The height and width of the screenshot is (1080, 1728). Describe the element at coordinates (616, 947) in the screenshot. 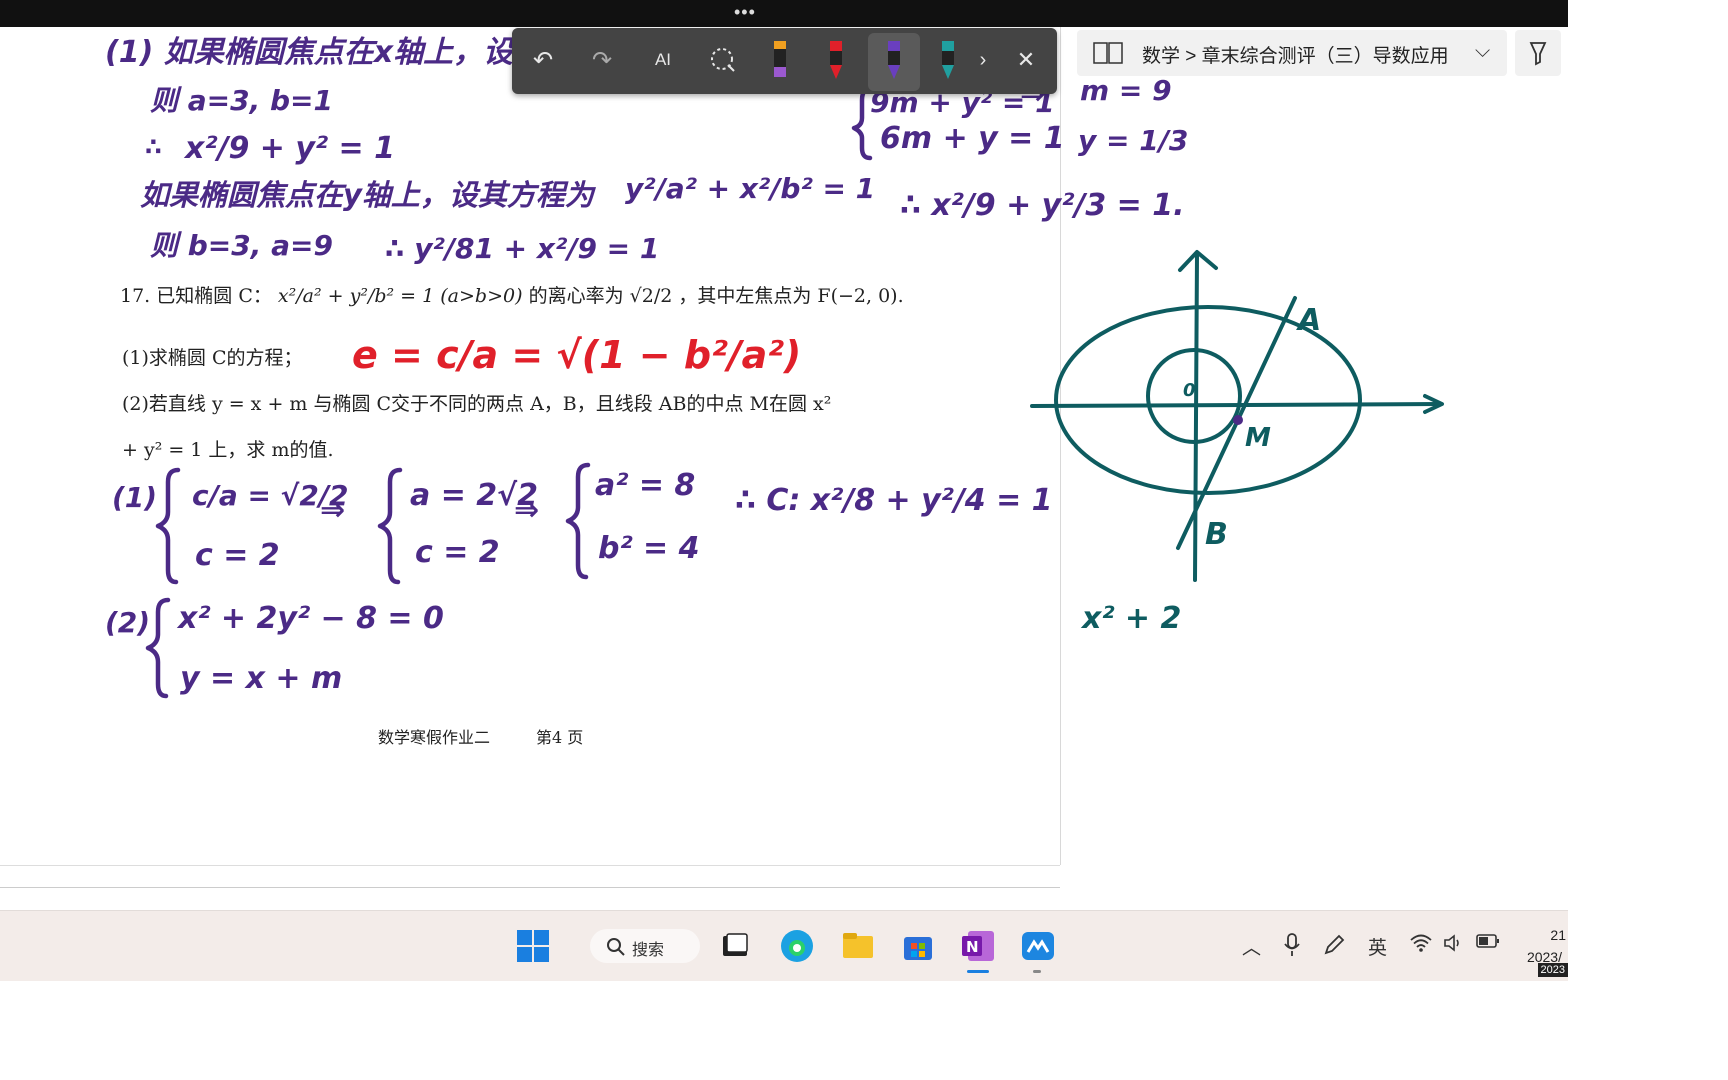

I see `search-icon` at that location.